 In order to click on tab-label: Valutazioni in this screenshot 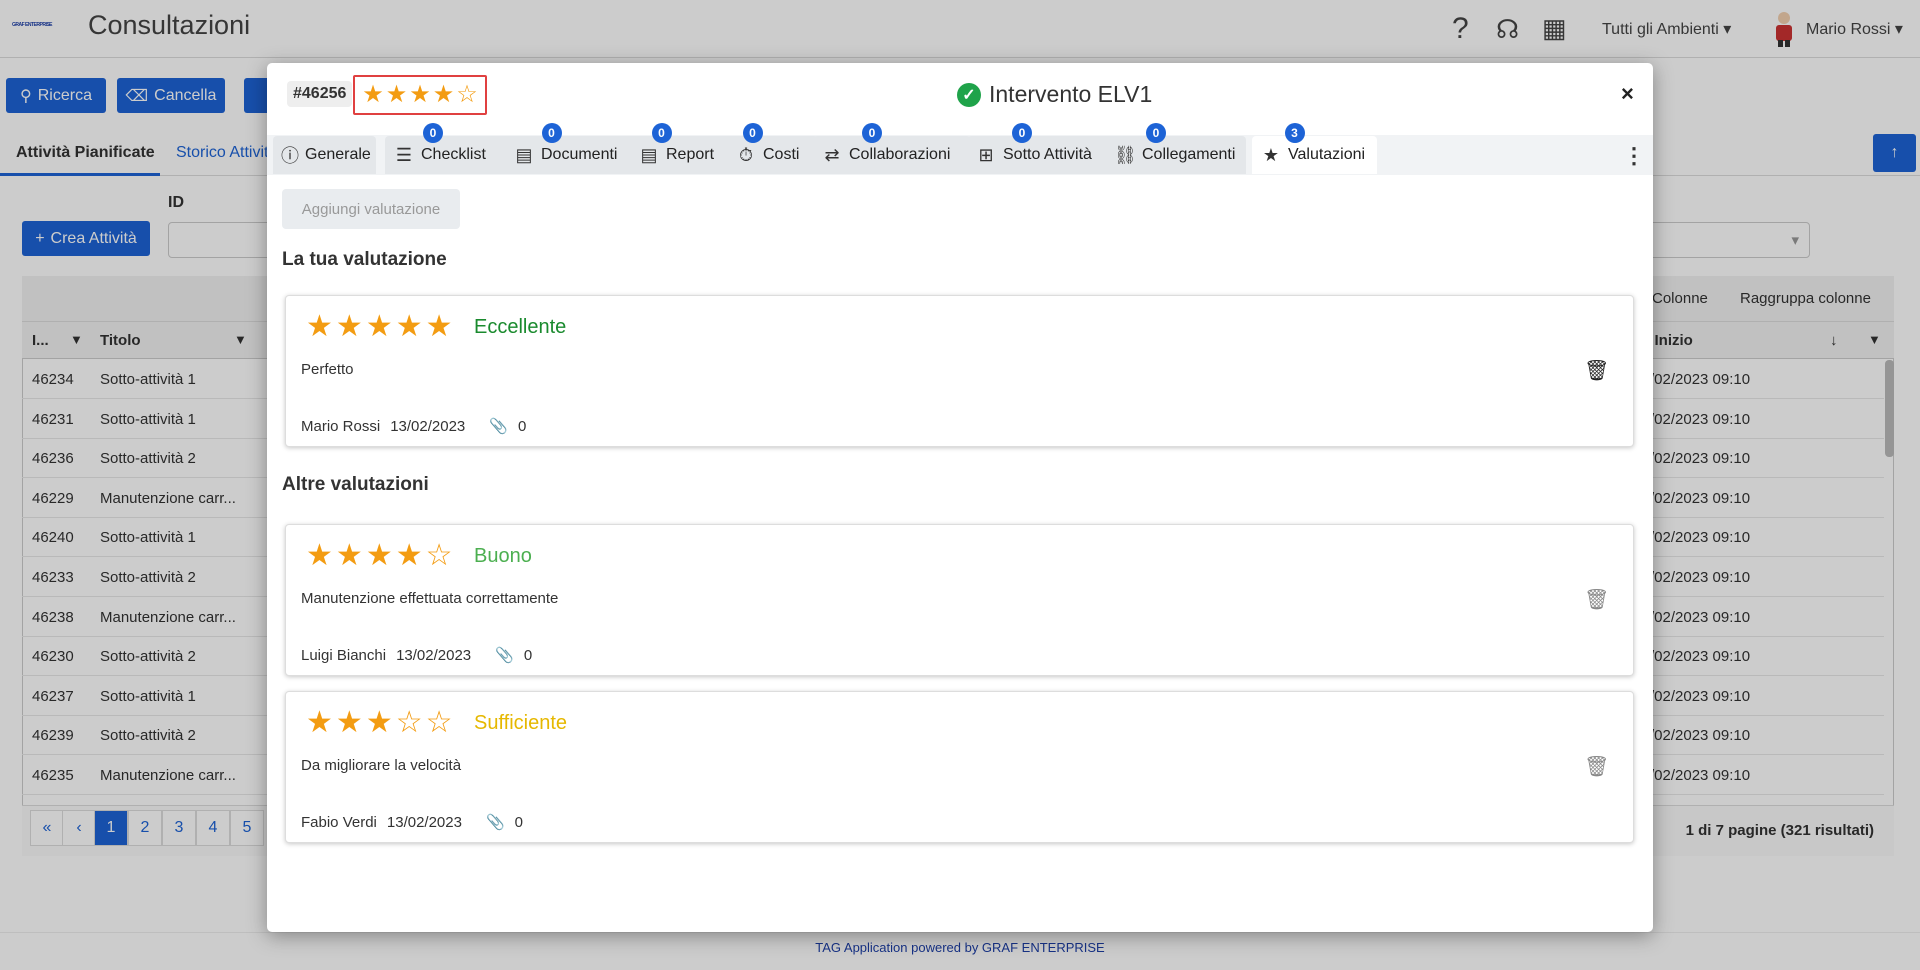, I will do `click(1327, 154)`.